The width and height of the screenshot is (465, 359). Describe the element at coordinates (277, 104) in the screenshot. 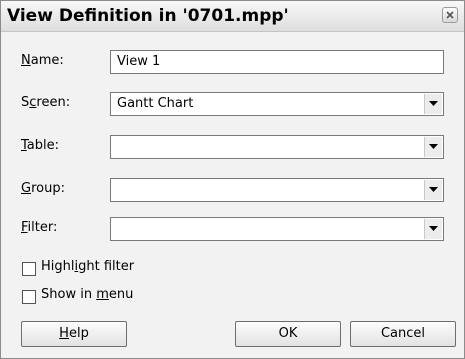

I see `screen-select: Gantt Chart` at that location.